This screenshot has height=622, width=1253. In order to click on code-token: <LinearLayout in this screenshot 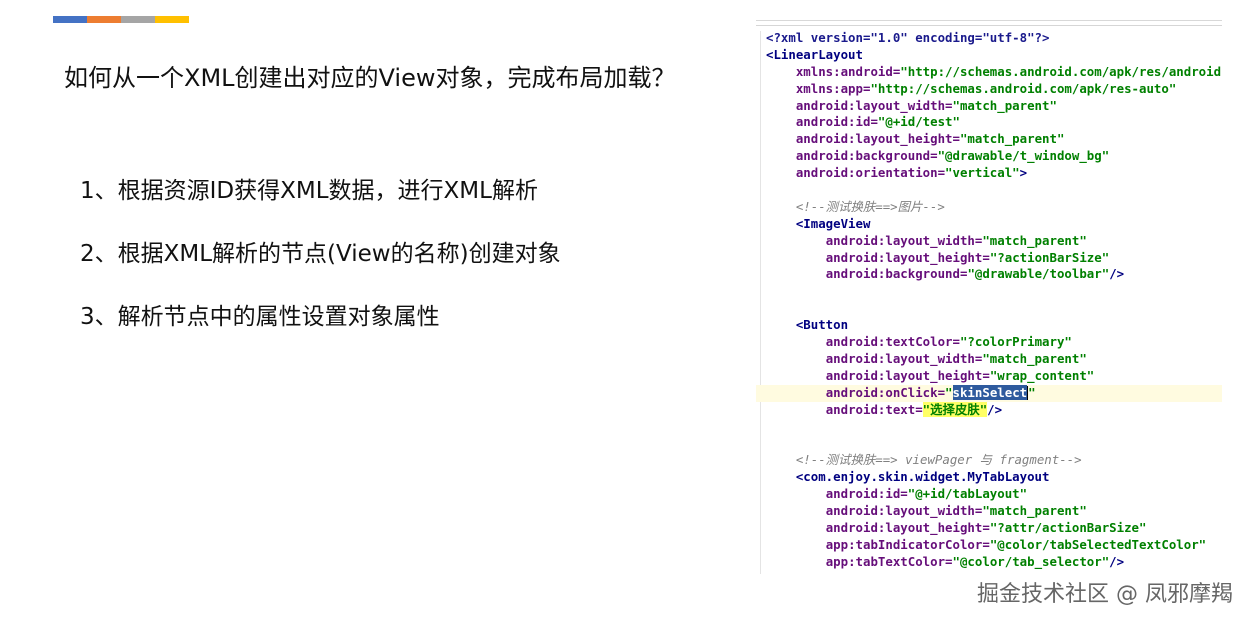, I will do `click(814, 54)`.